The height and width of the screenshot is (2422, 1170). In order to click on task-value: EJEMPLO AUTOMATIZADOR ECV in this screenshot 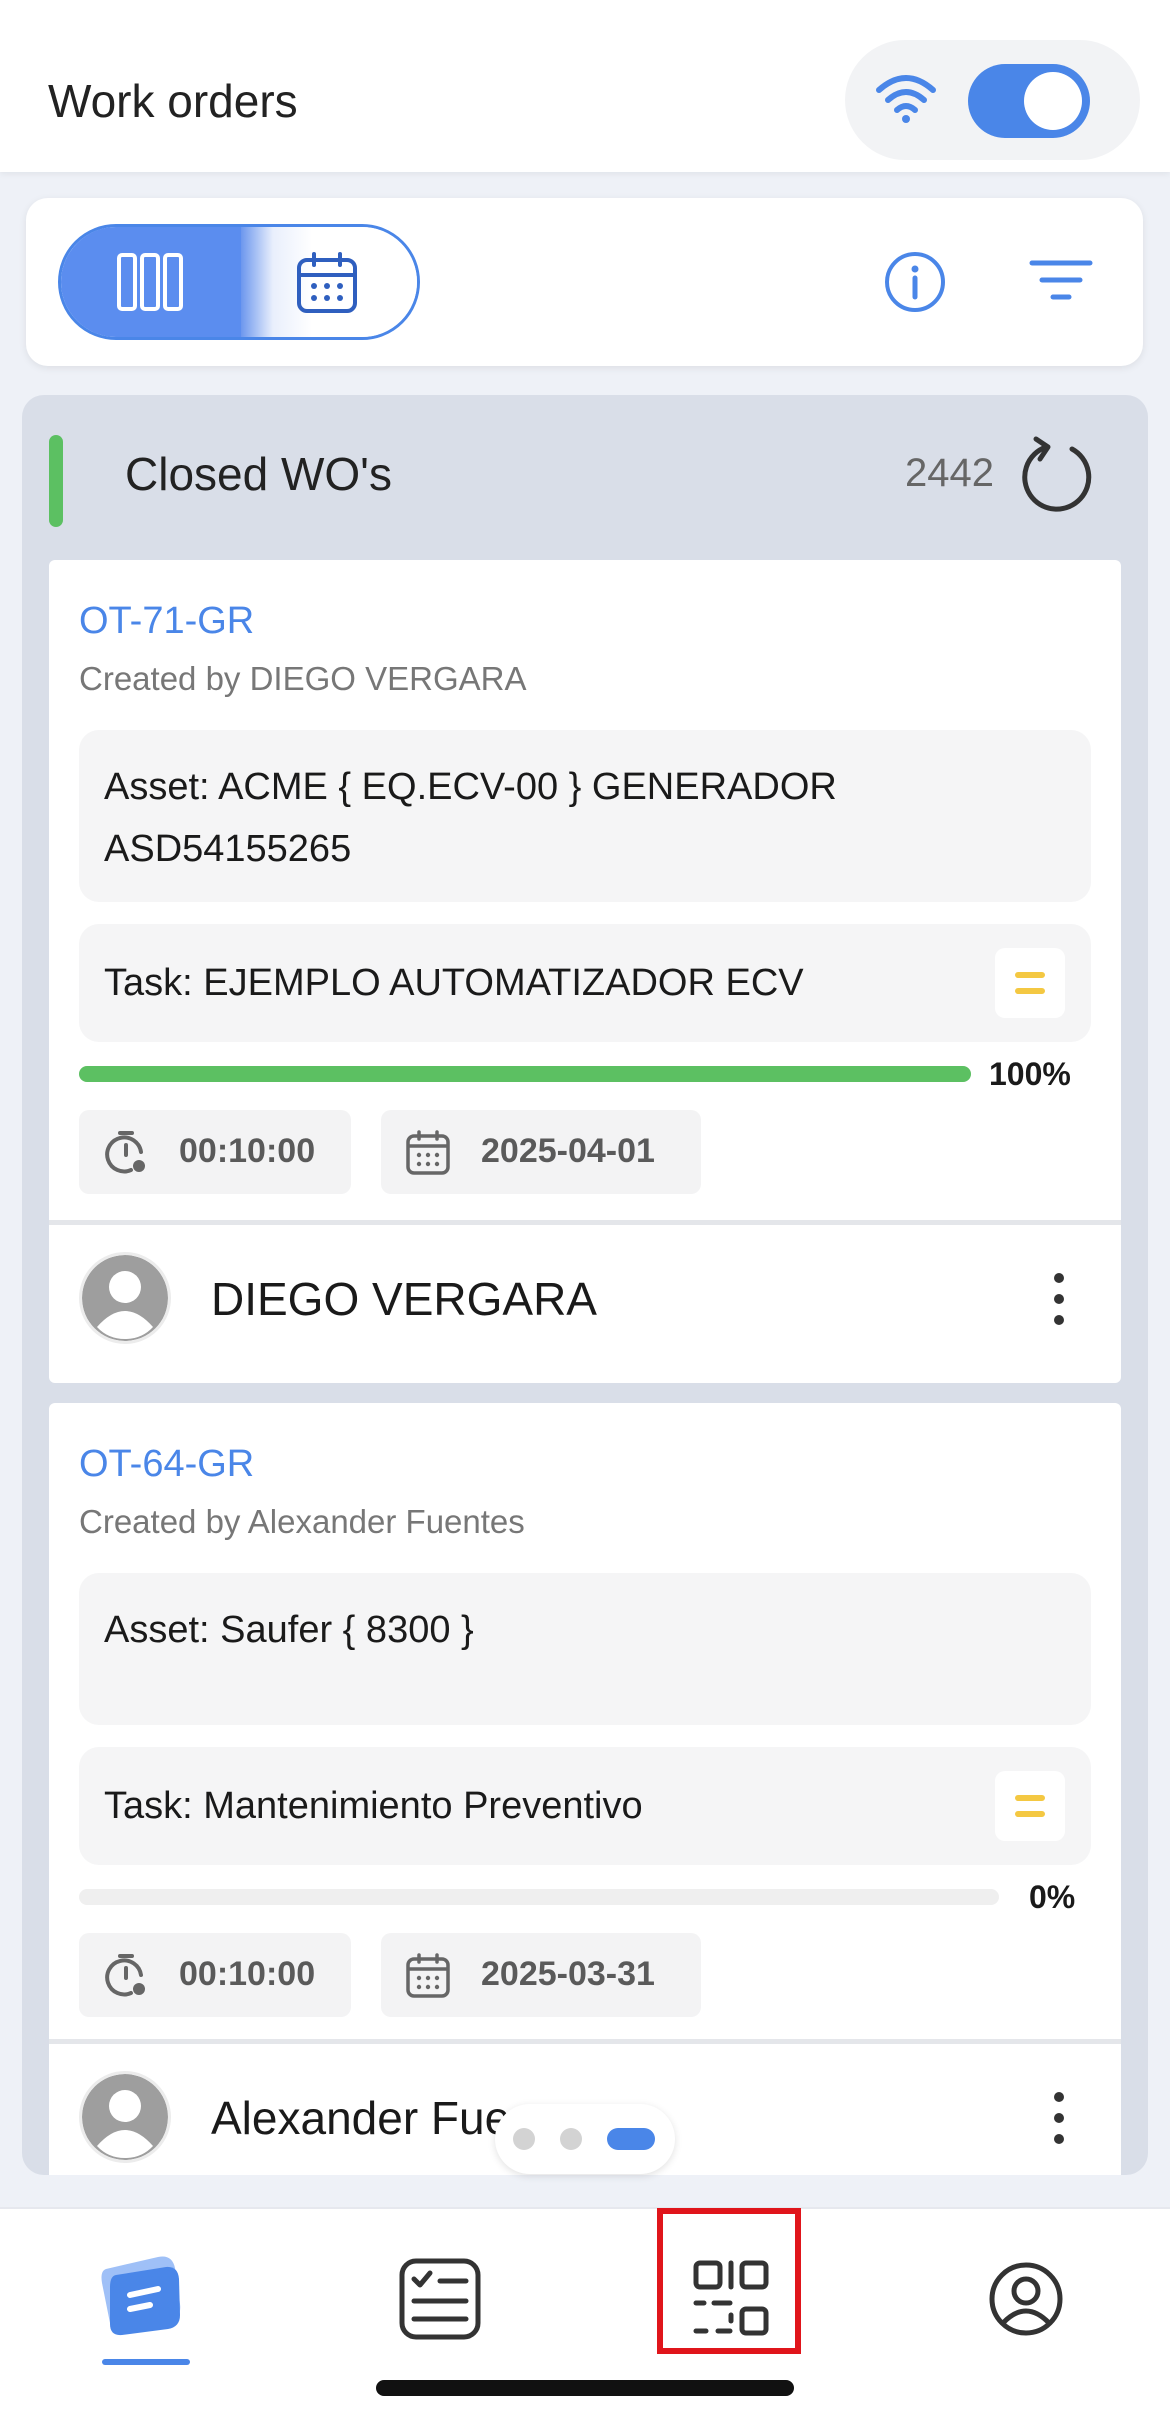, I will do `click(498, 983)`.